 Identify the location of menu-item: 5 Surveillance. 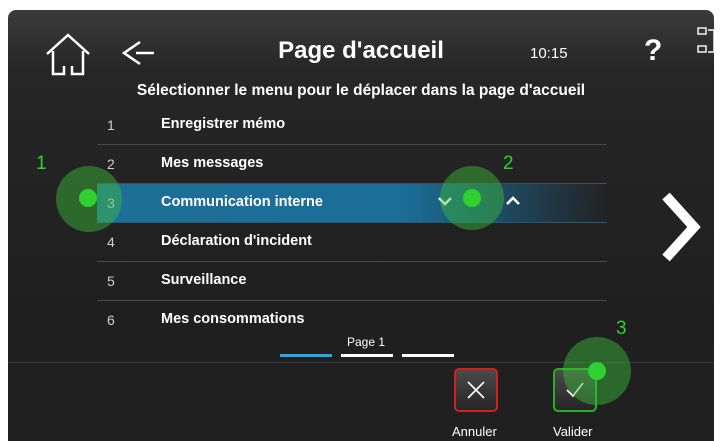
(352, 281).